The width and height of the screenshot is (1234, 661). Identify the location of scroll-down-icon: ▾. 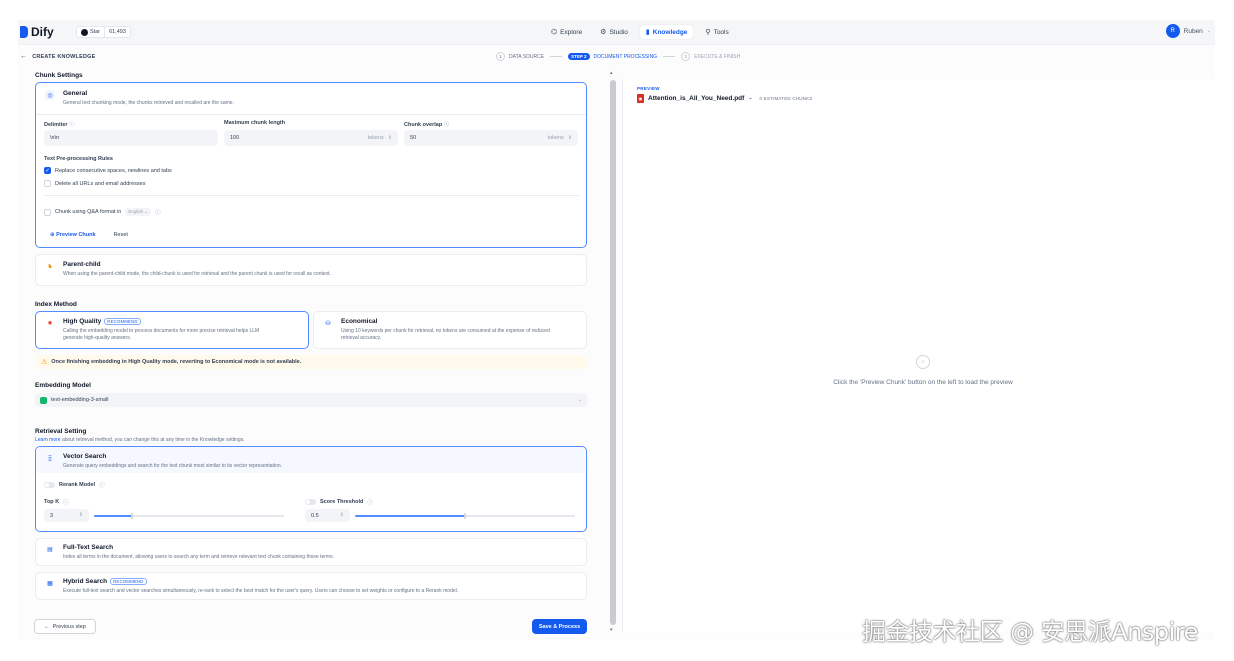
(611, 630).